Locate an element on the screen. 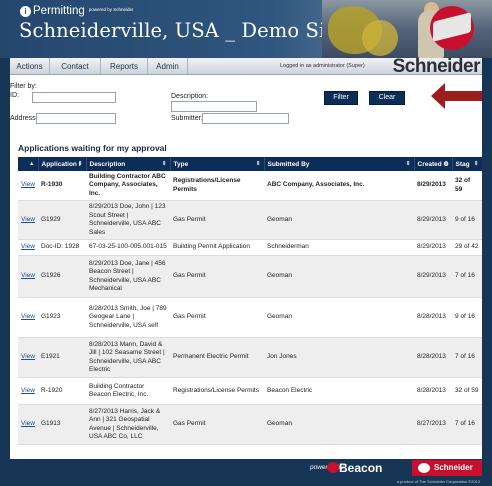 The image size is (492, 486). submitted-by-cell: ABC Company, Associates, Inc. is located at coordinates (316, 185).